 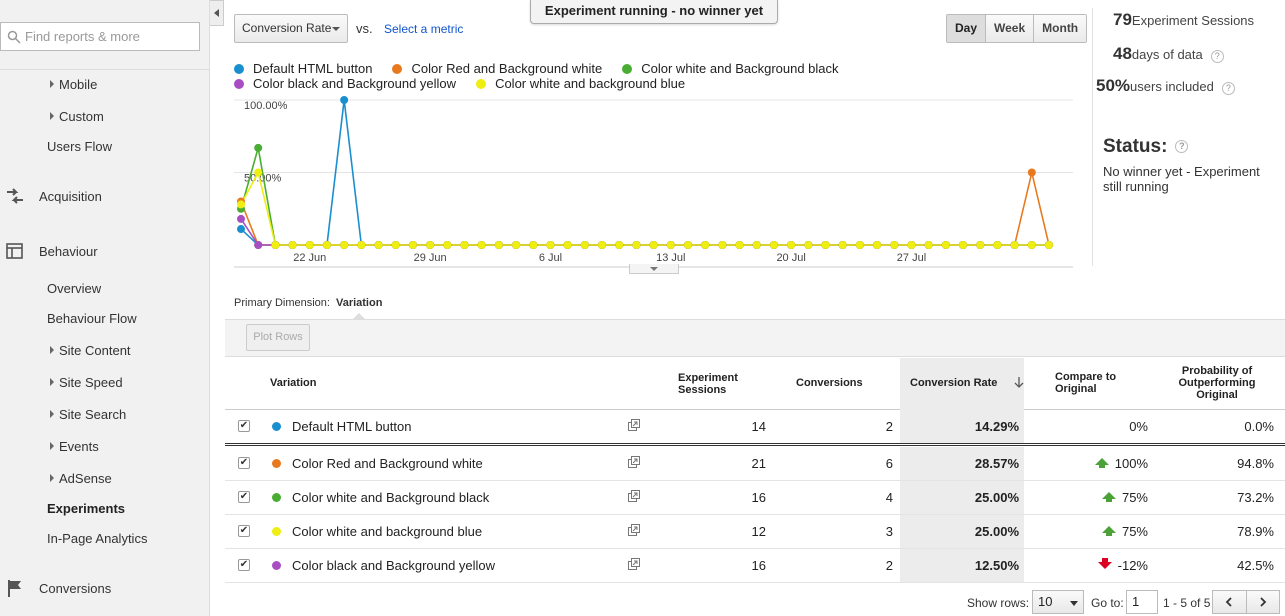 What do you see at coordinates (74, 288) in the screenshot?
I see `sidebar-item-overview: Overview` at bounding box center [74, 288].